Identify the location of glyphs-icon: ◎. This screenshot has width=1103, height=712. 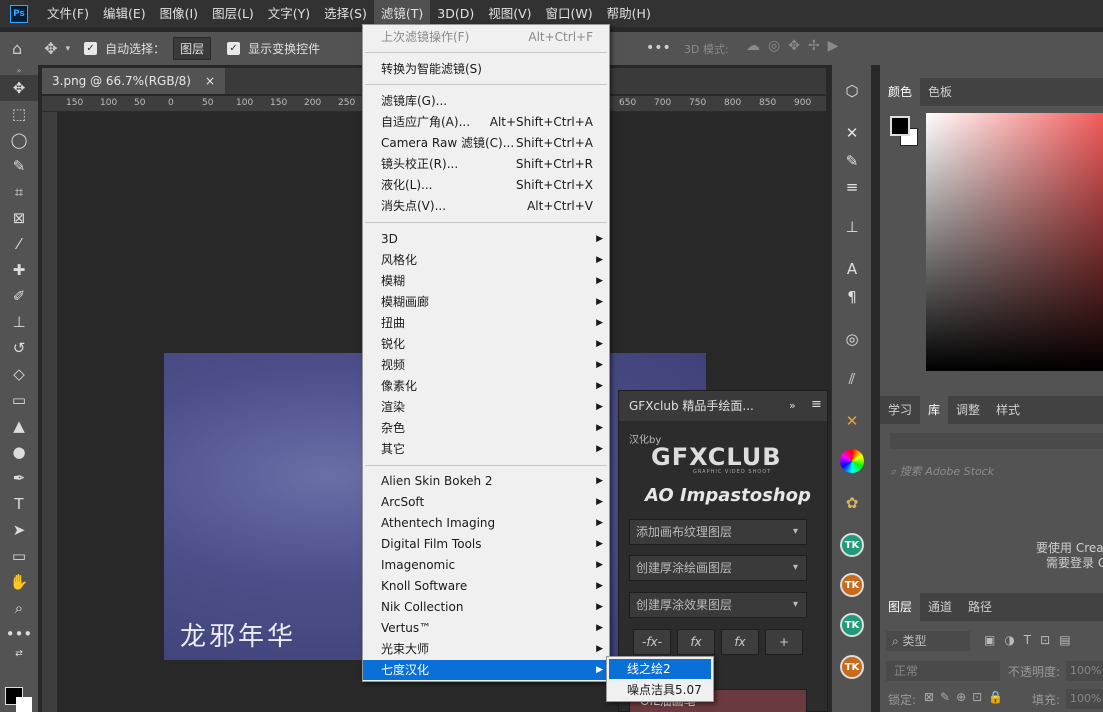
(852, 339).